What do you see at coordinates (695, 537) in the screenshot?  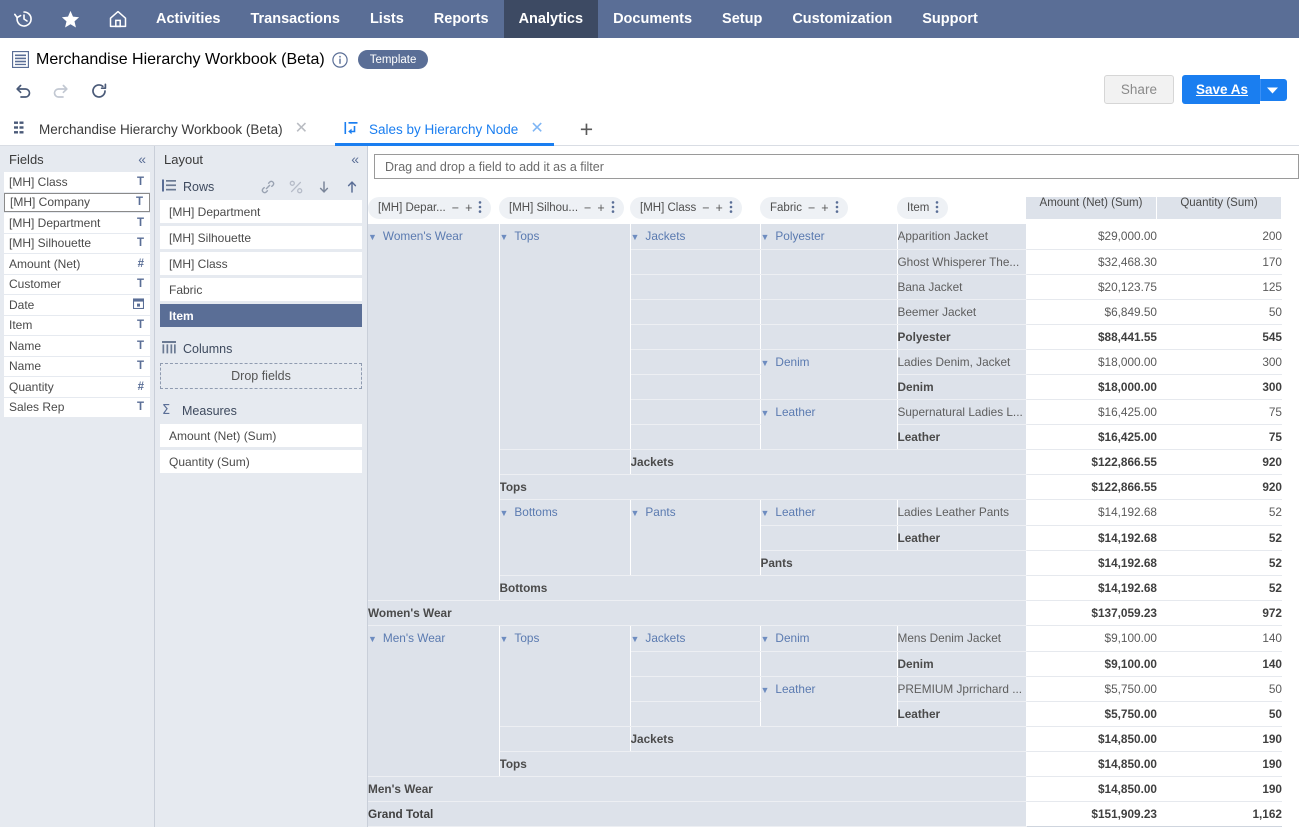 I see `pivot-class-cell: ▼ Pants` at bounding box center [695, 537].